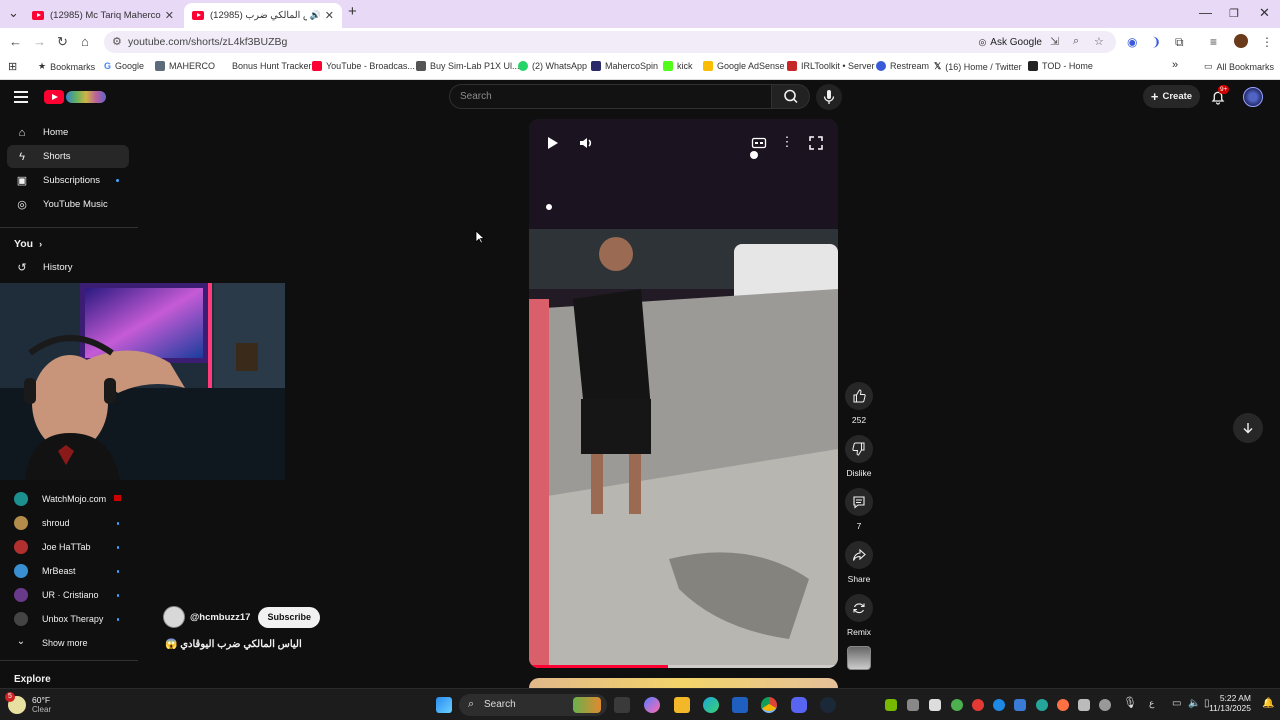 This screenshot has height=720, width=1280. Describe the element at coordinates (352, 11) in the screenshot. I see `new-tab-button: +` at that location.